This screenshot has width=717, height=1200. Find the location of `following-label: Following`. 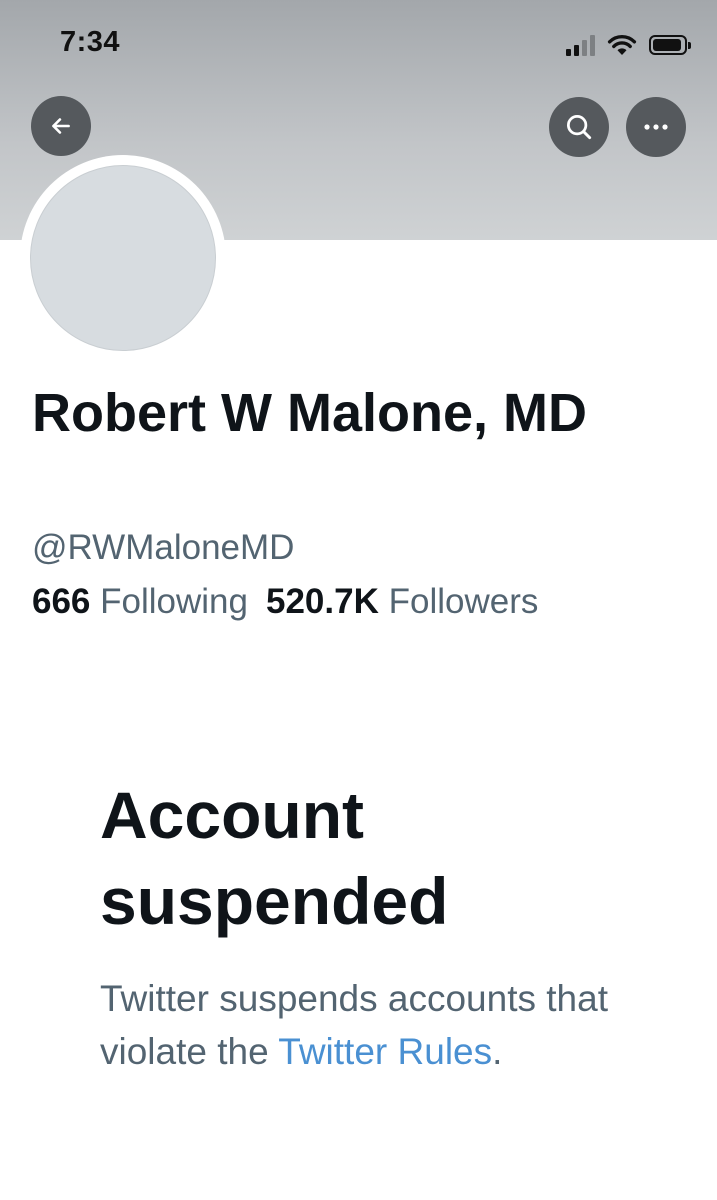

following-label: Following is located at coordinates (174, 601).